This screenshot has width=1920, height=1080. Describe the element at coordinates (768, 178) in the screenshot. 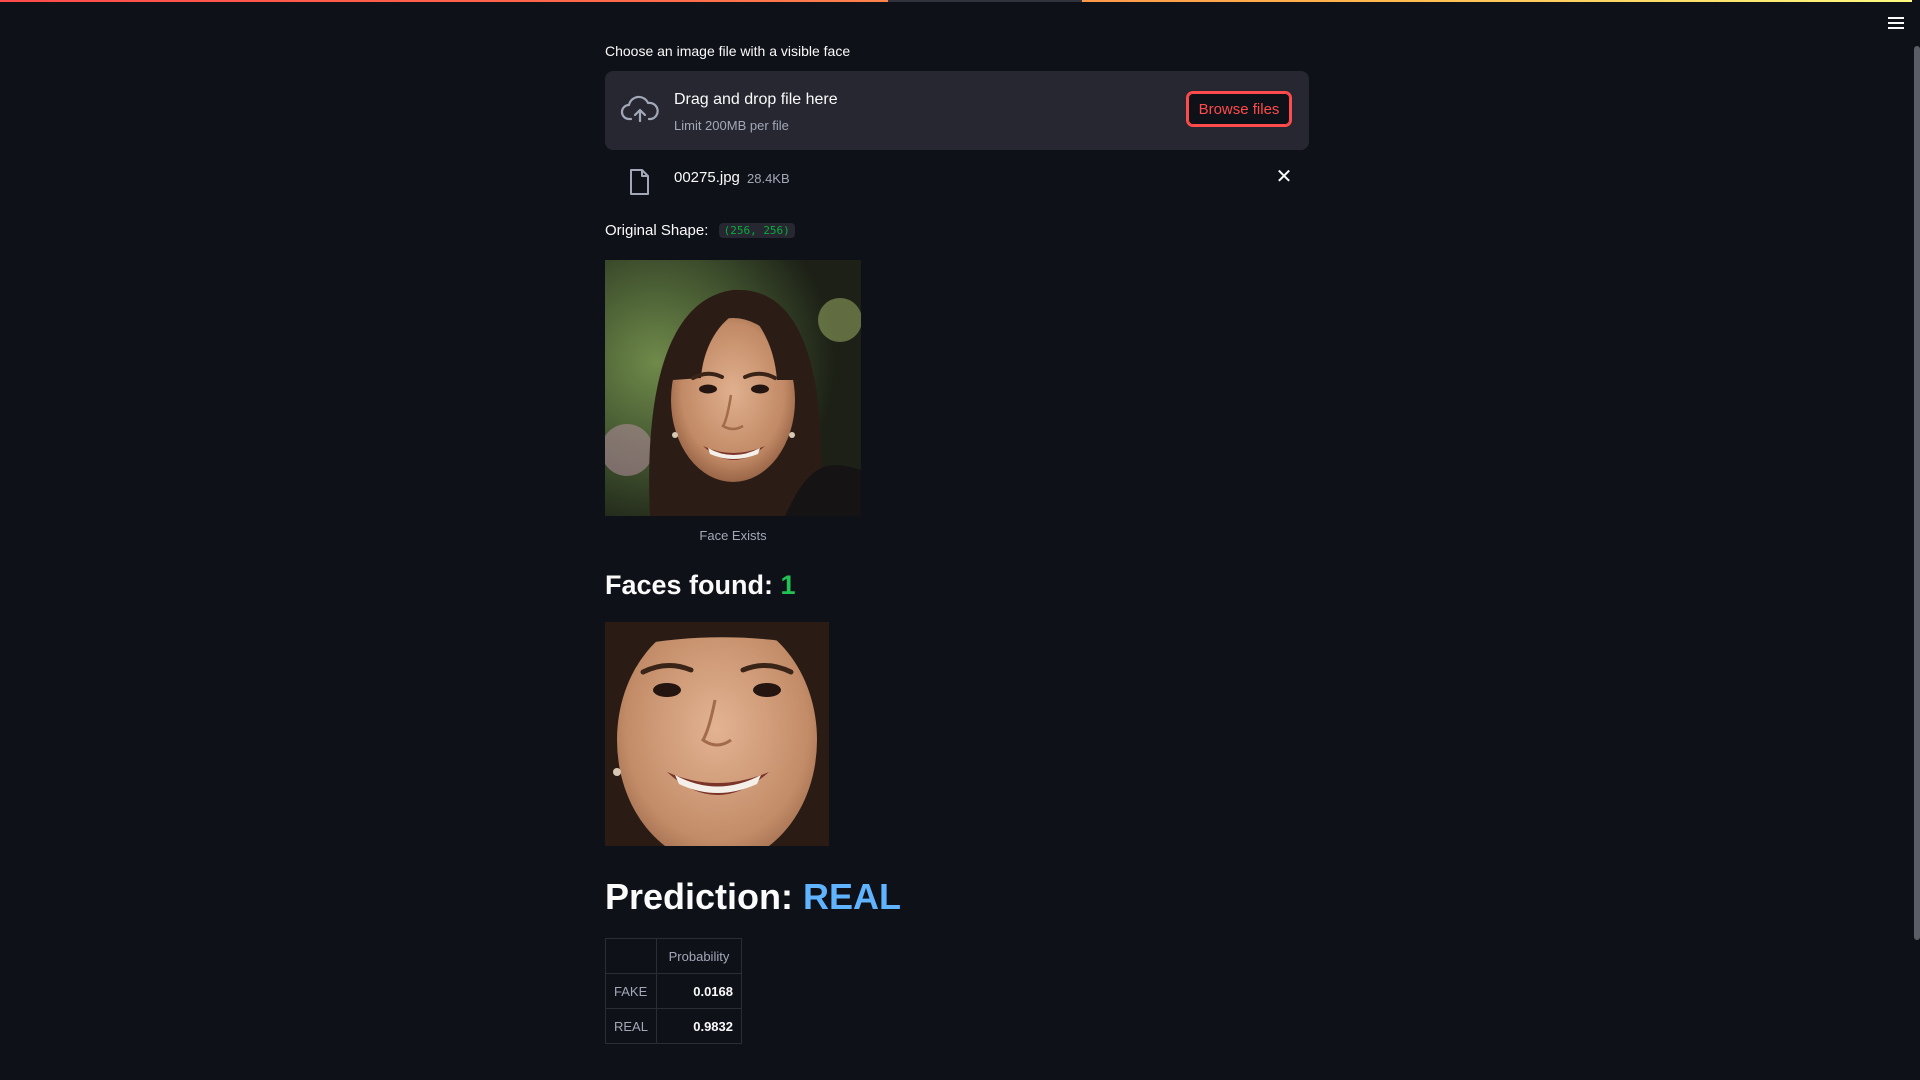

I see `file-size: 28.4KB` at that location.